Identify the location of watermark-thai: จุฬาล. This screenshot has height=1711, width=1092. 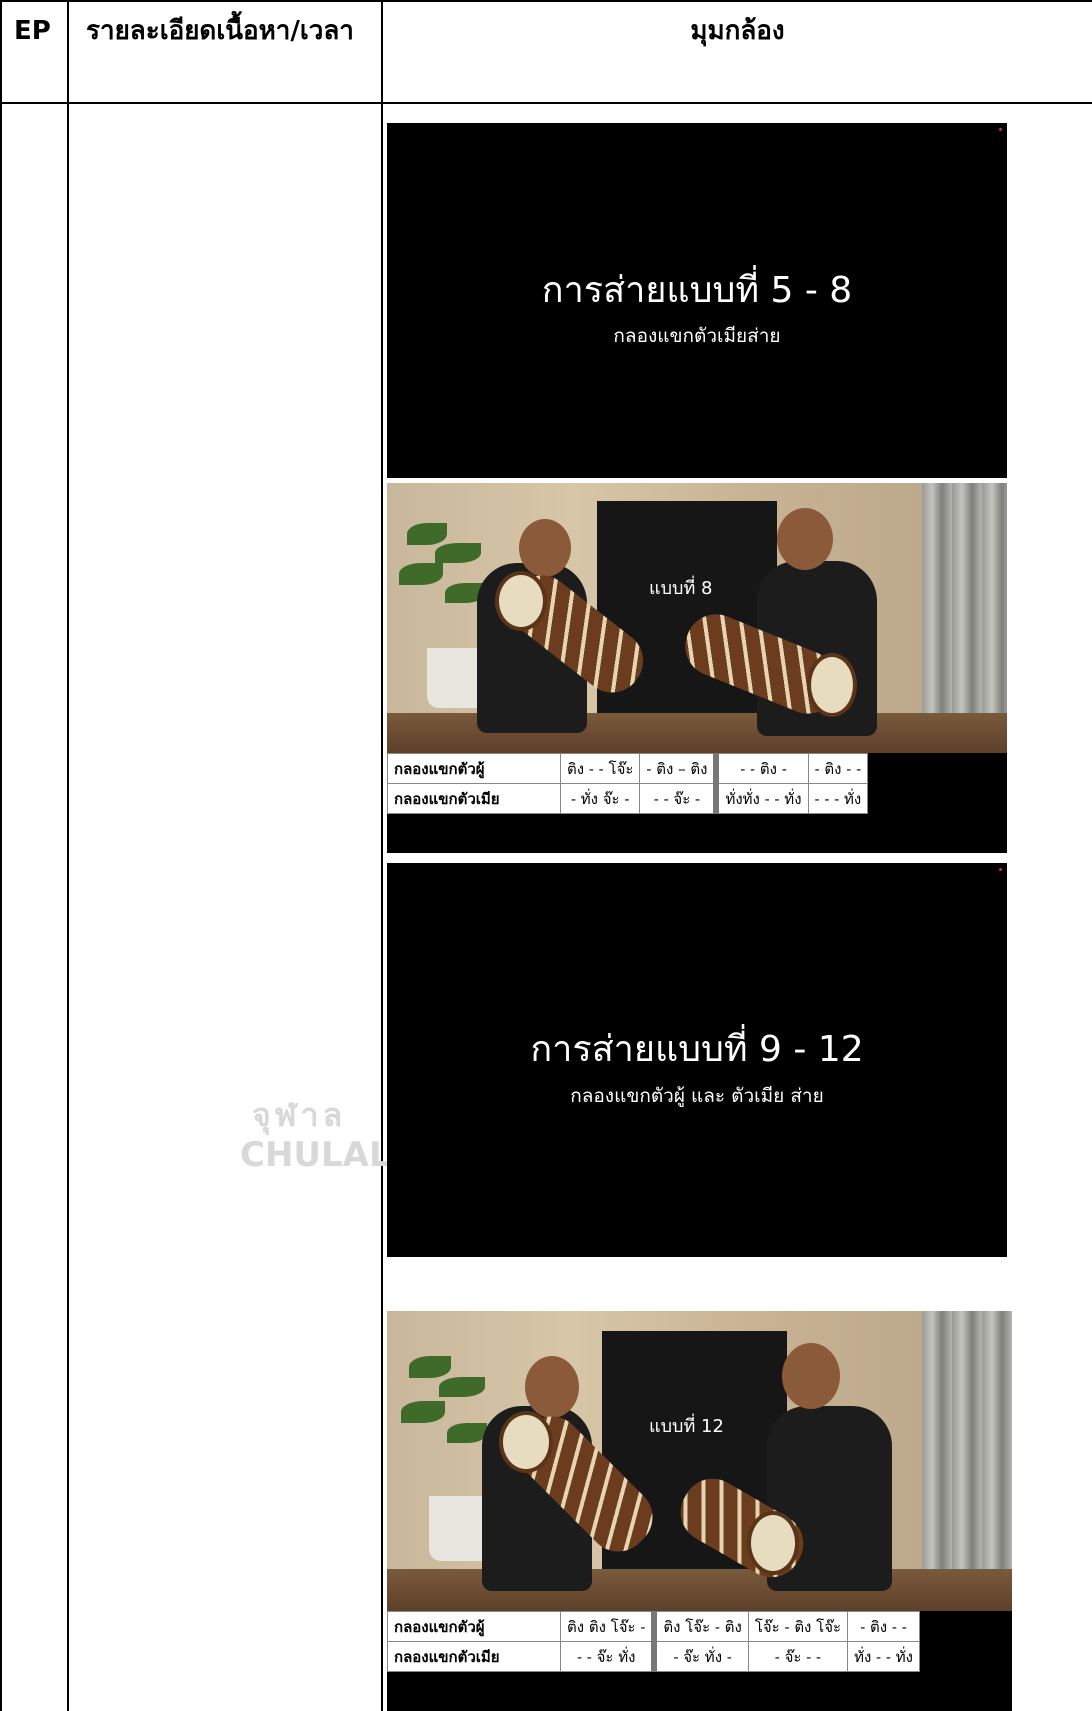
(299, 1115).